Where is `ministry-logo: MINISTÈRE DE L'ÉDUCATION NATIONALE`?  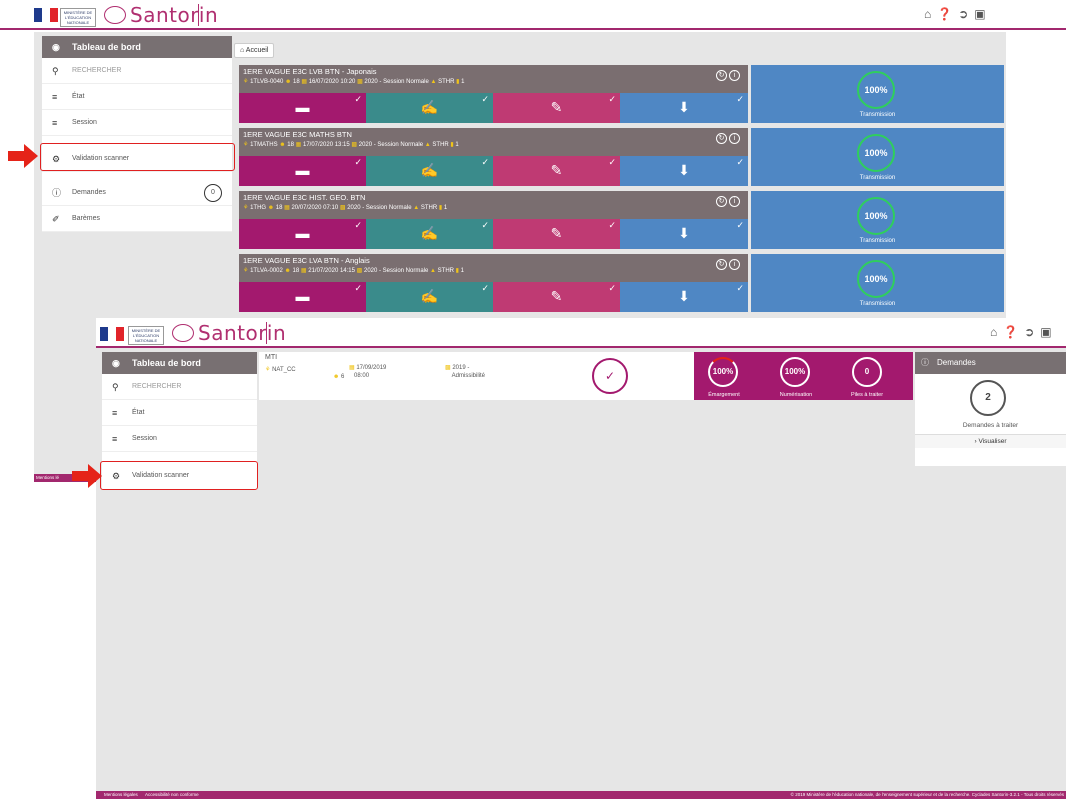 ministry-logo: MINISTÈRE DE L'ÉDUCATION NATIONALE is located at coordinates (78, 17).